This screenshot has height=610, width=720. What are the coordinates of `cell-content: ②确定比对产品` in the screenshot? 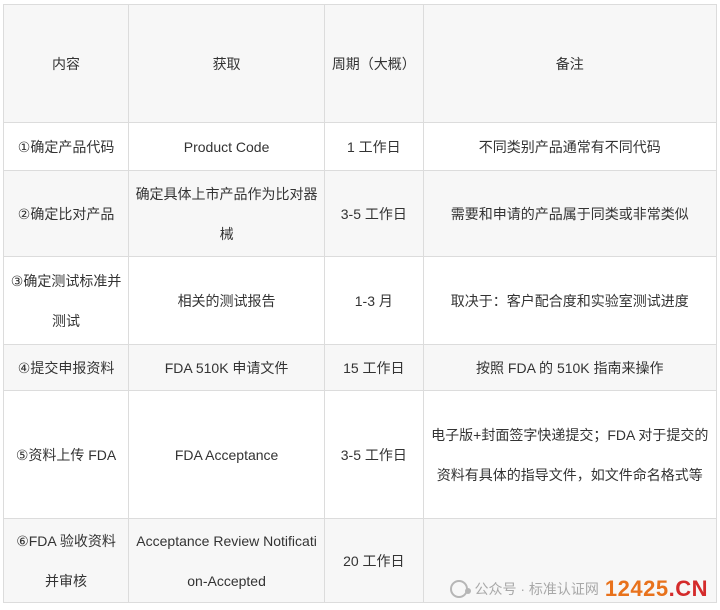 It's located at (66, 213).